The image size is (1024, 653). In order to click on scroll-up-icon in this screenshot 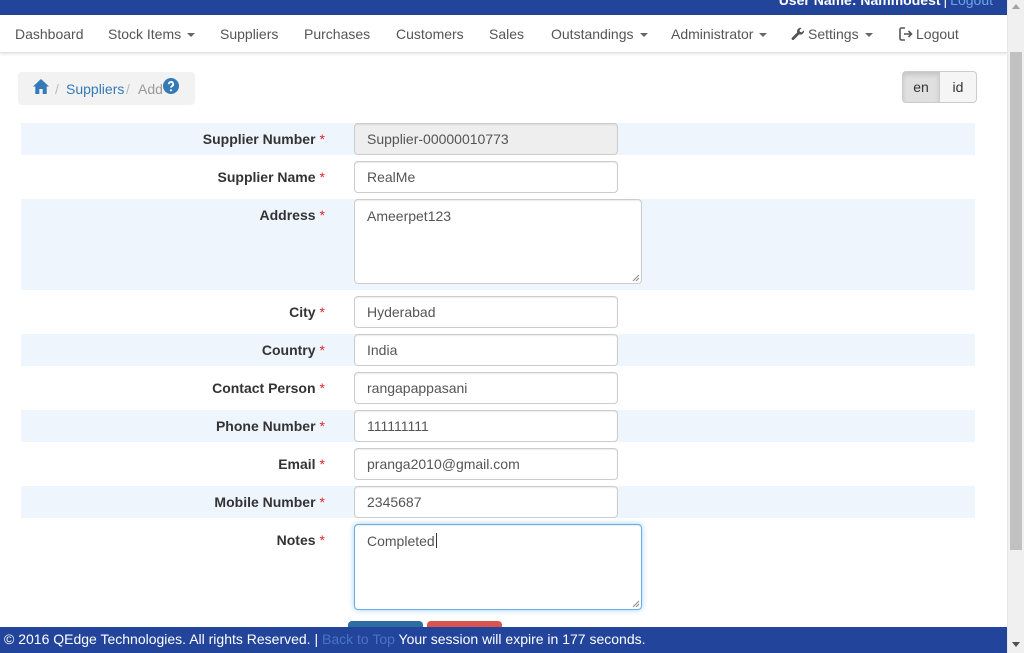, I will do `click(1016, 6)`.